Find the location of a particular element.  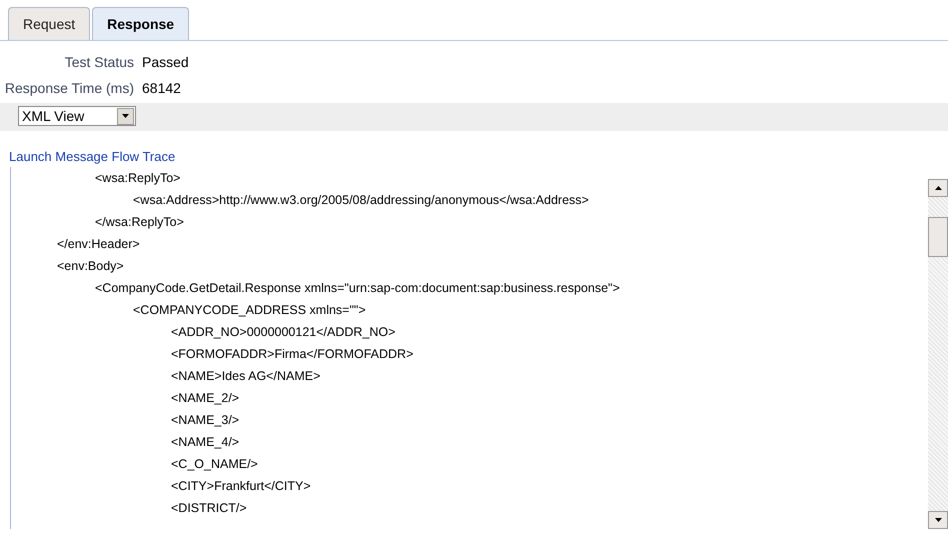

xml-line: <FORMOFADDR>Firma</FORMOFADDR> is located at coordinates (292, 354).